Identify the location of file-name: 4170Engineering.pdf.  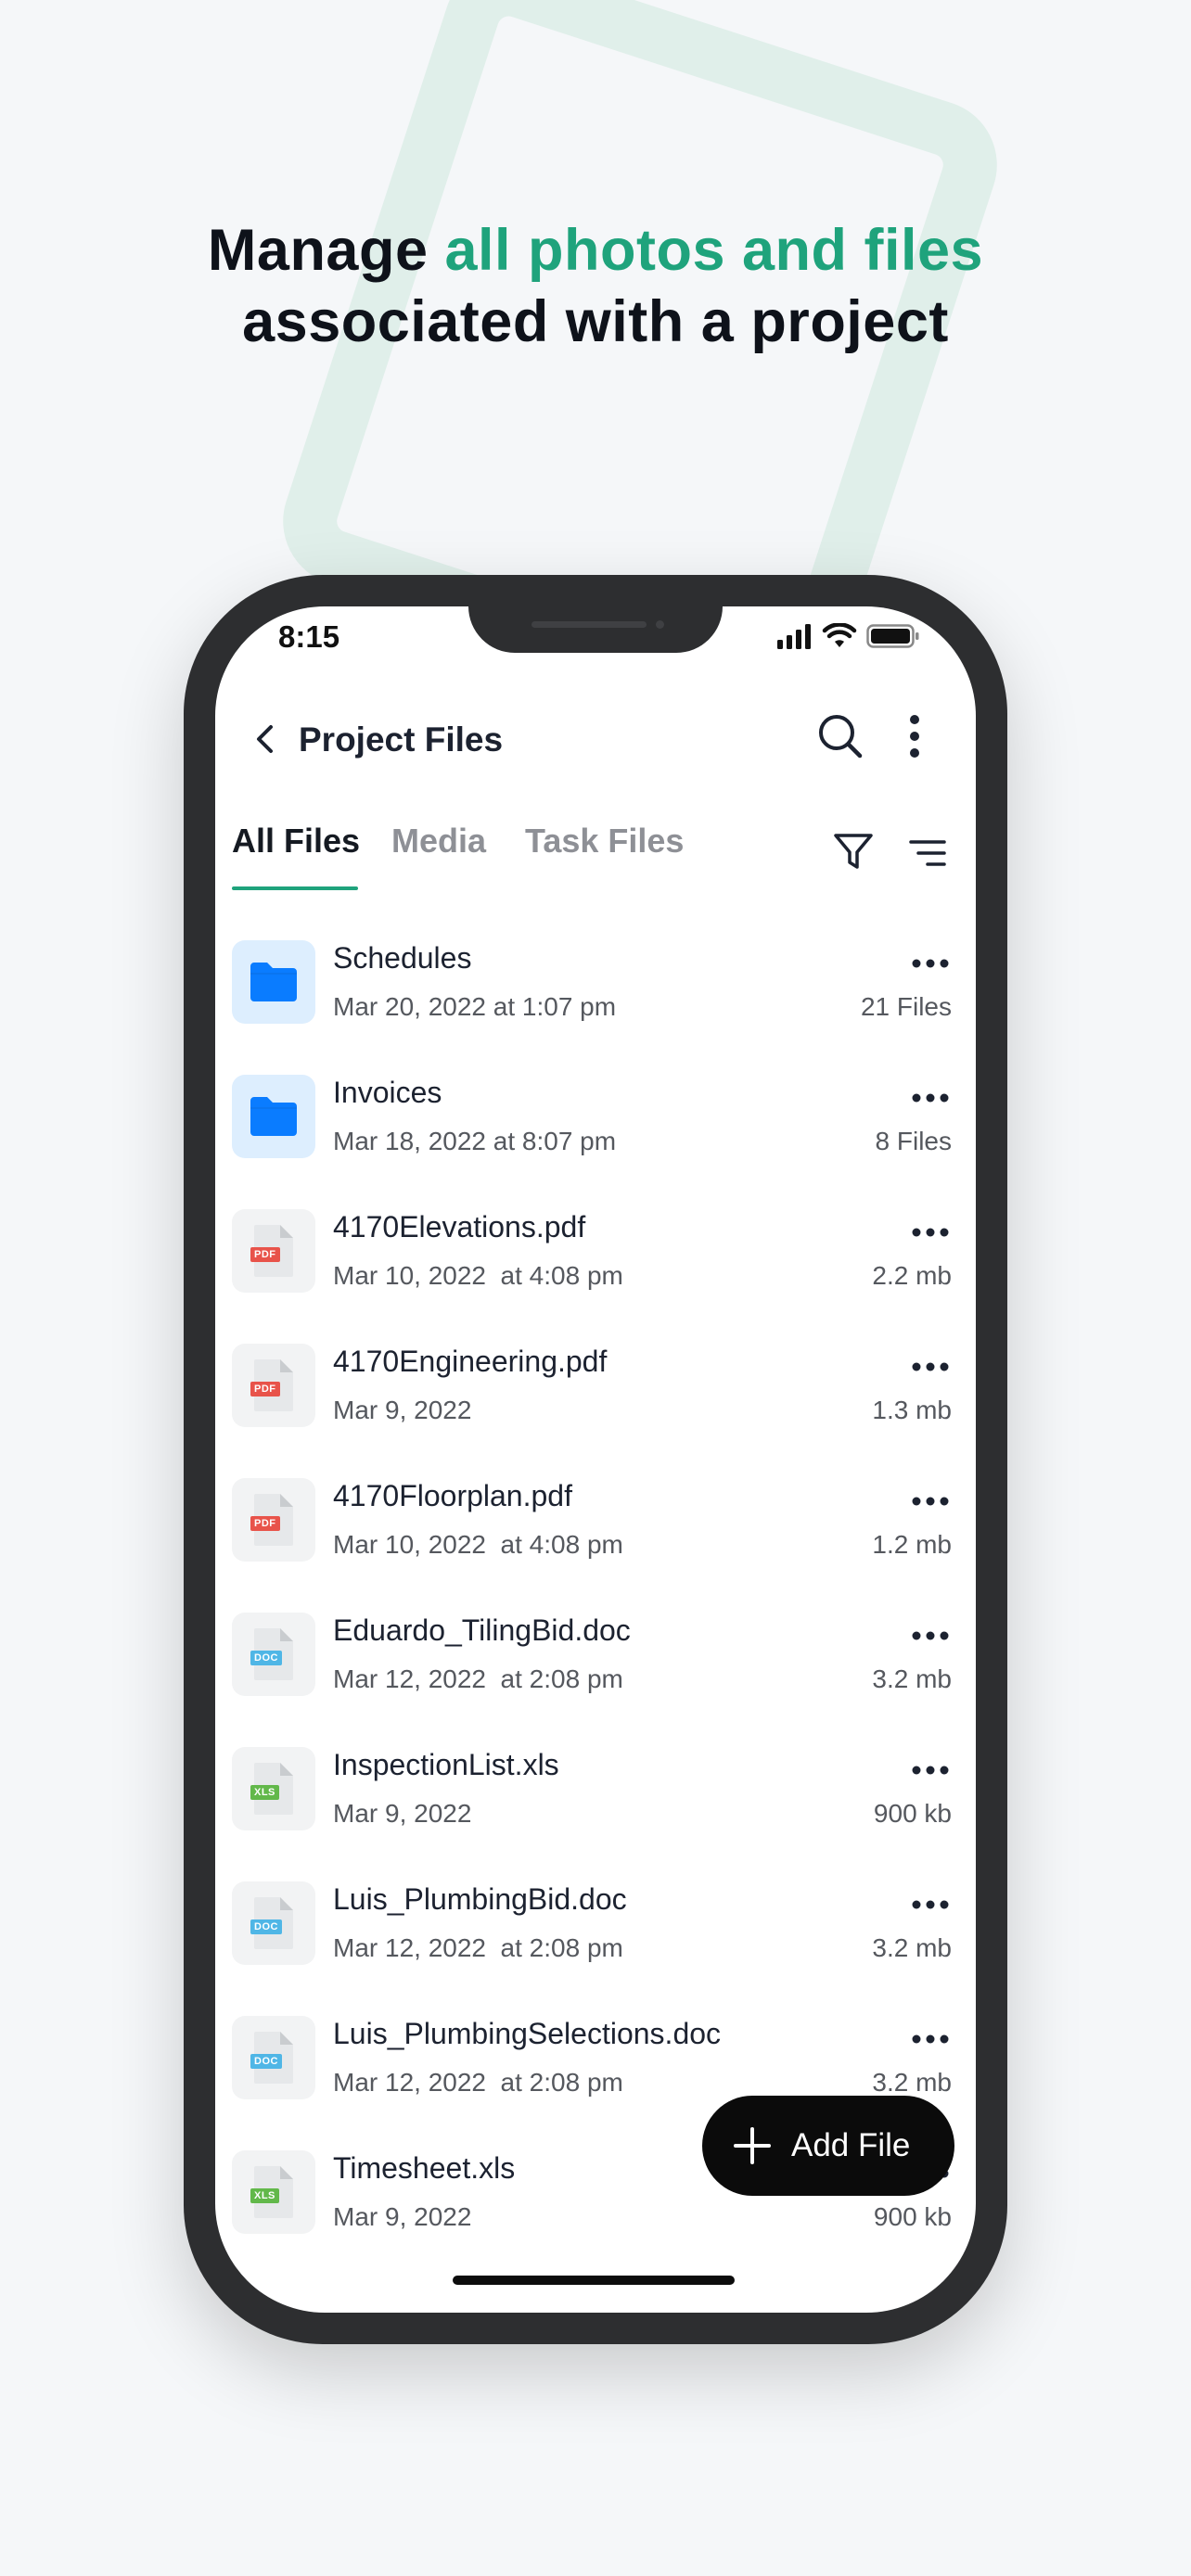
(470, 1361).